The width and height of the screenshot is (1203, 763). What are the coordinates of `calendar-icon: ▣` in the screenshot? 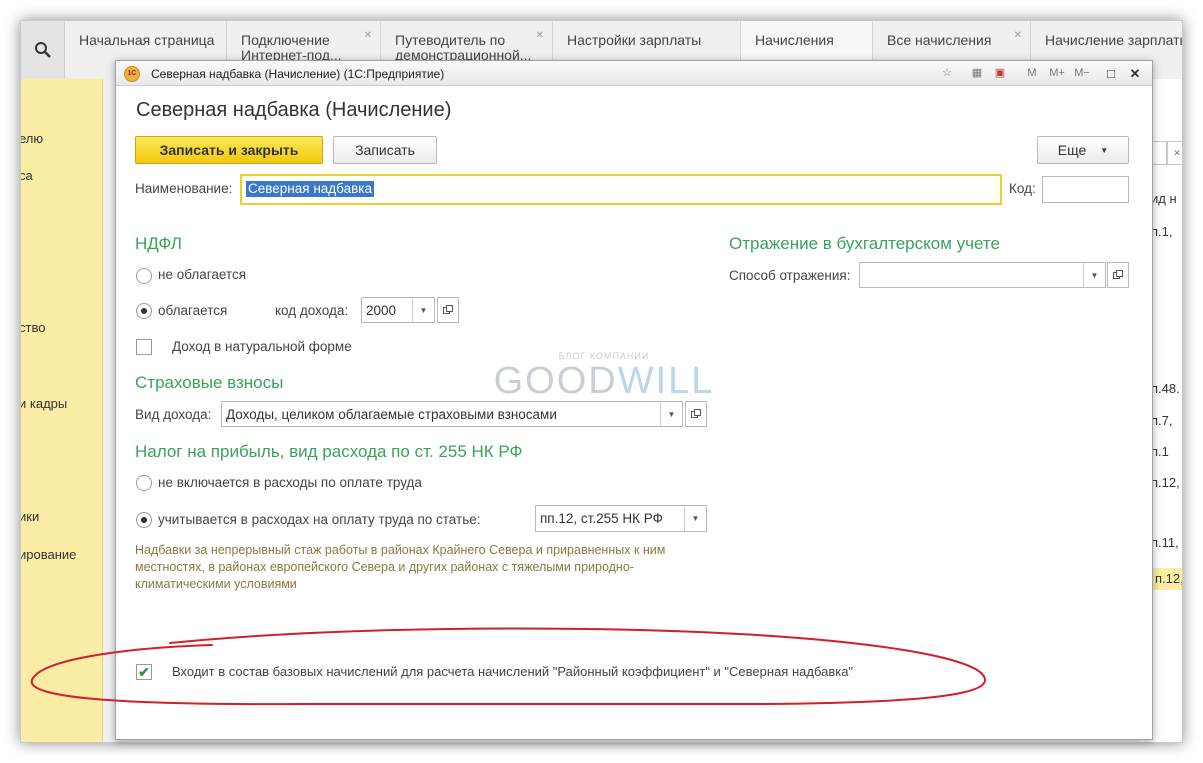 It's located at (1000, 73).